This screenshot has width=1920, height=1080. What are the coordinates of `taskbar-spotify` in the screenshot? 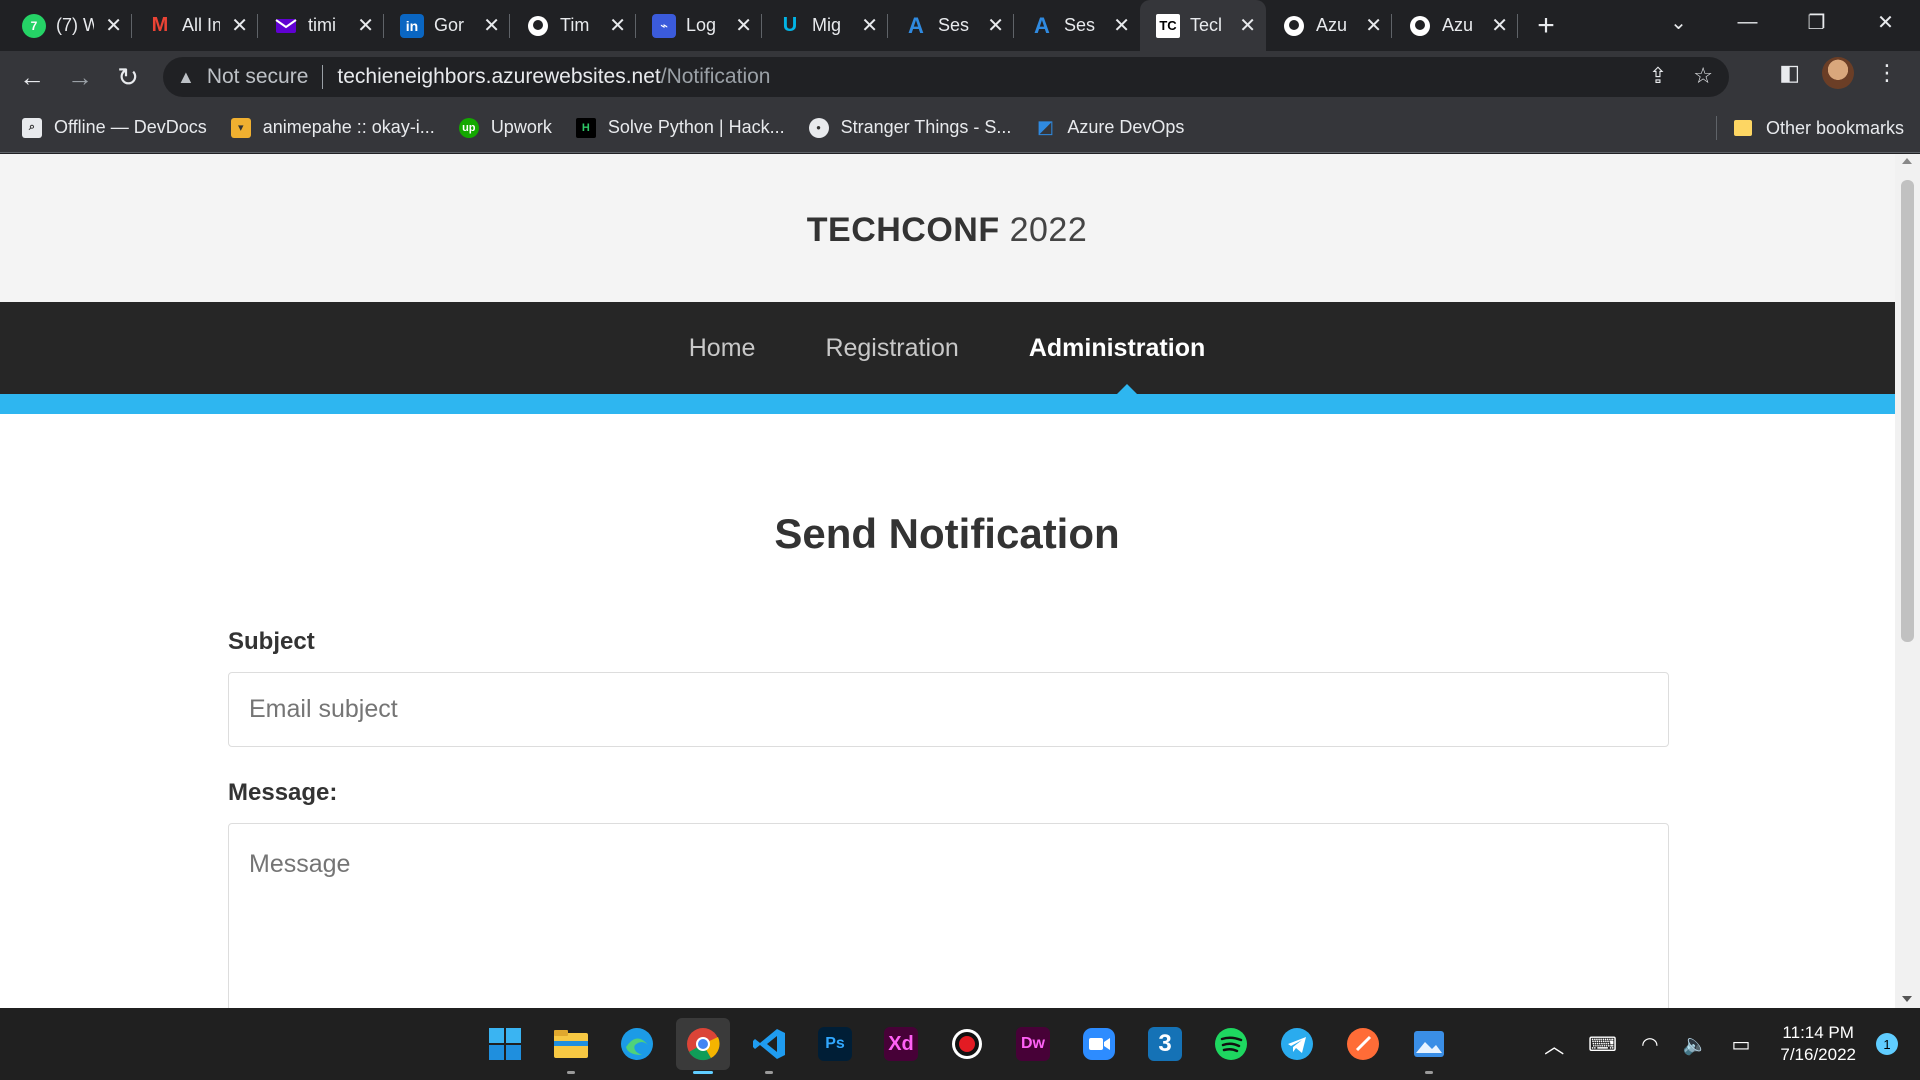 It's located at (1231, 1044).